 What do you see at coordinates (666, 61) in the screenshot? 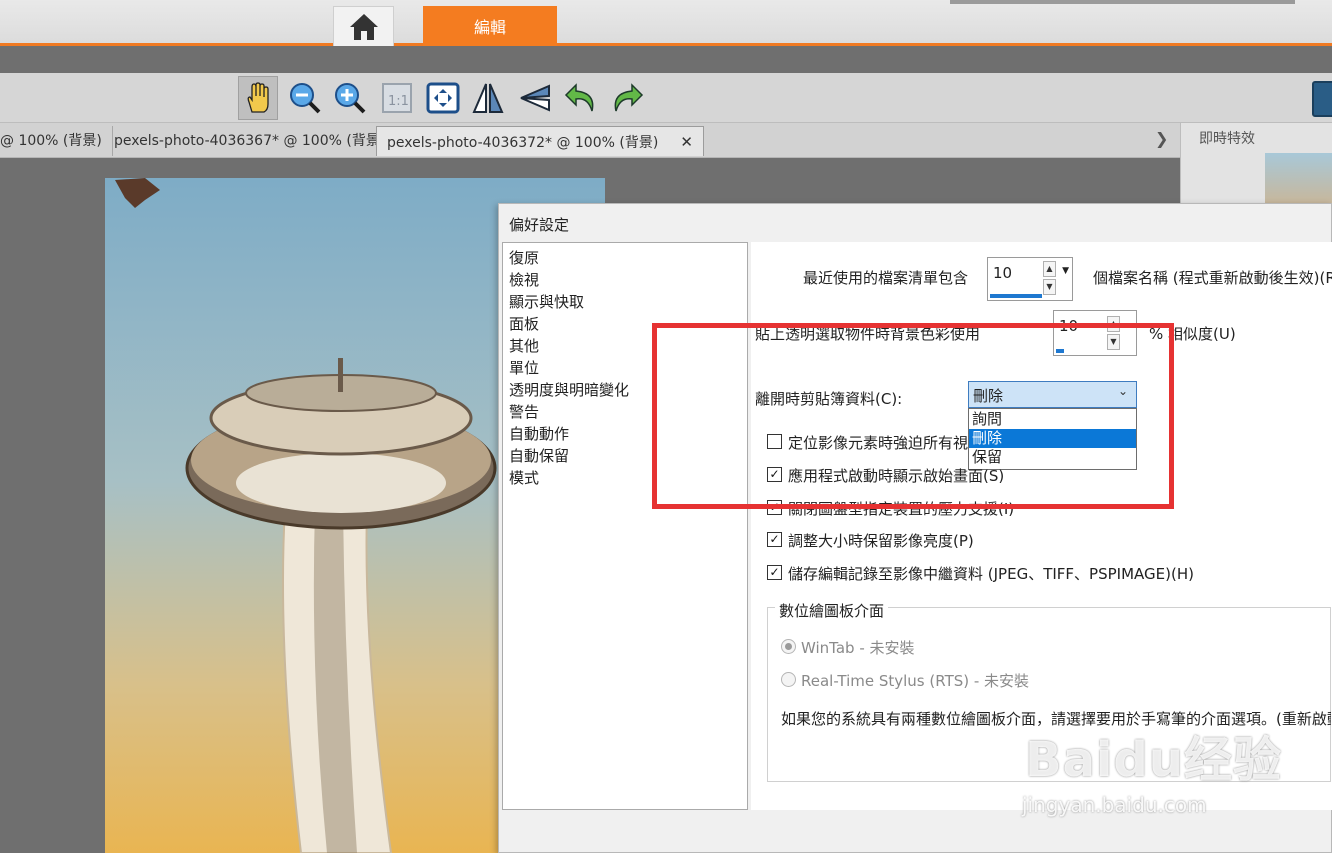
I see `workspace-band` at bounding box center [666, 61].